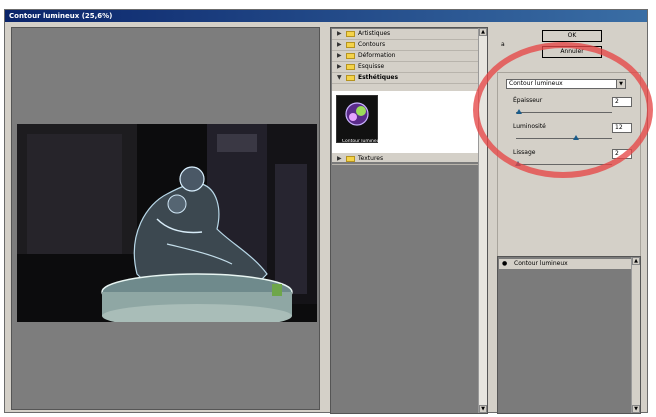 This screenshot has height=417, width=656. What do you see at coordinates (350, 78) in the screenshot?
I see `folder-open-icon` at bounding box center [350, 78].